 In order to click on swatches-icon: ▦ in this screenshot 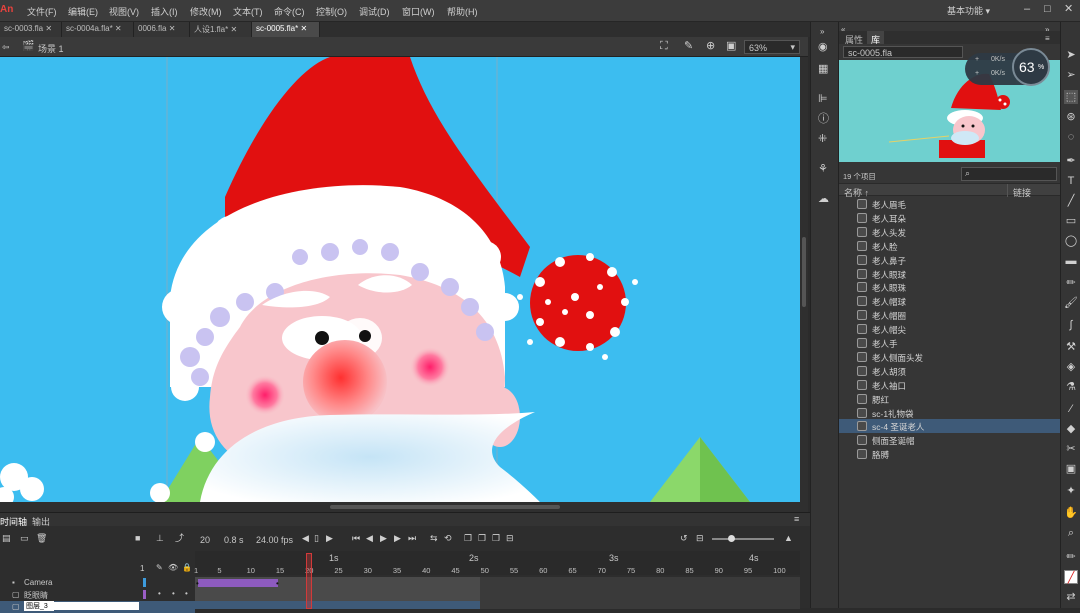, I will do `click(823, 69)`.